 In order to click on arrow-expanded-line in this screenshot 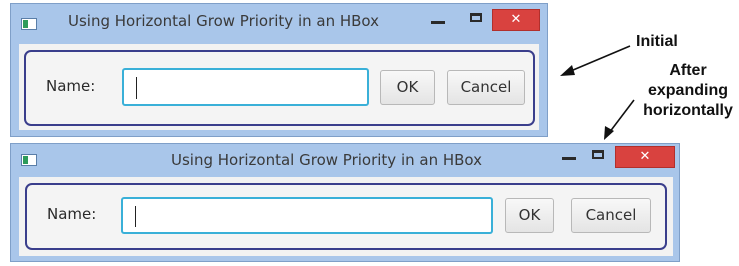, I will do `click(621, 116)`.